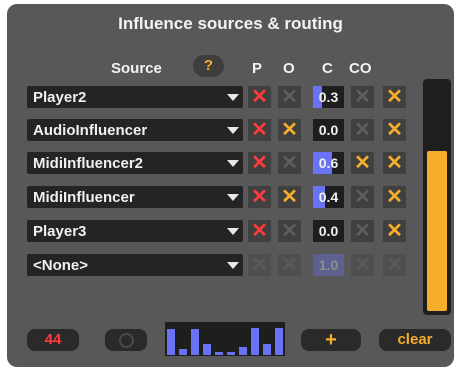 This screenshot has height=373, width=461. What do you see at coordinates (88, 163) in the screenshot?
I see `source-dropdown-label: MidiInfluencer2` at bounding box center [88, 163].